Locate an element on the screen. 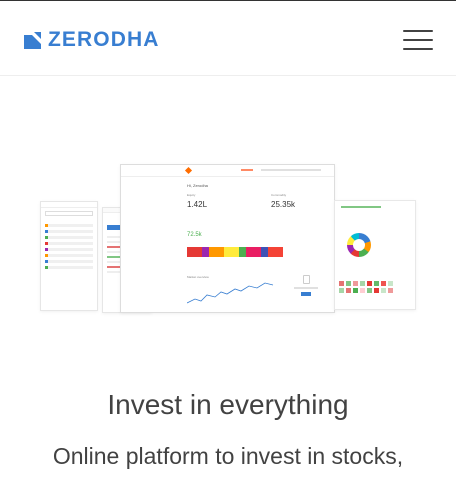 The height and width of the screenshot is (479, 456). zerodha-logo: ZERODHA is located at coordinates (92, 40).